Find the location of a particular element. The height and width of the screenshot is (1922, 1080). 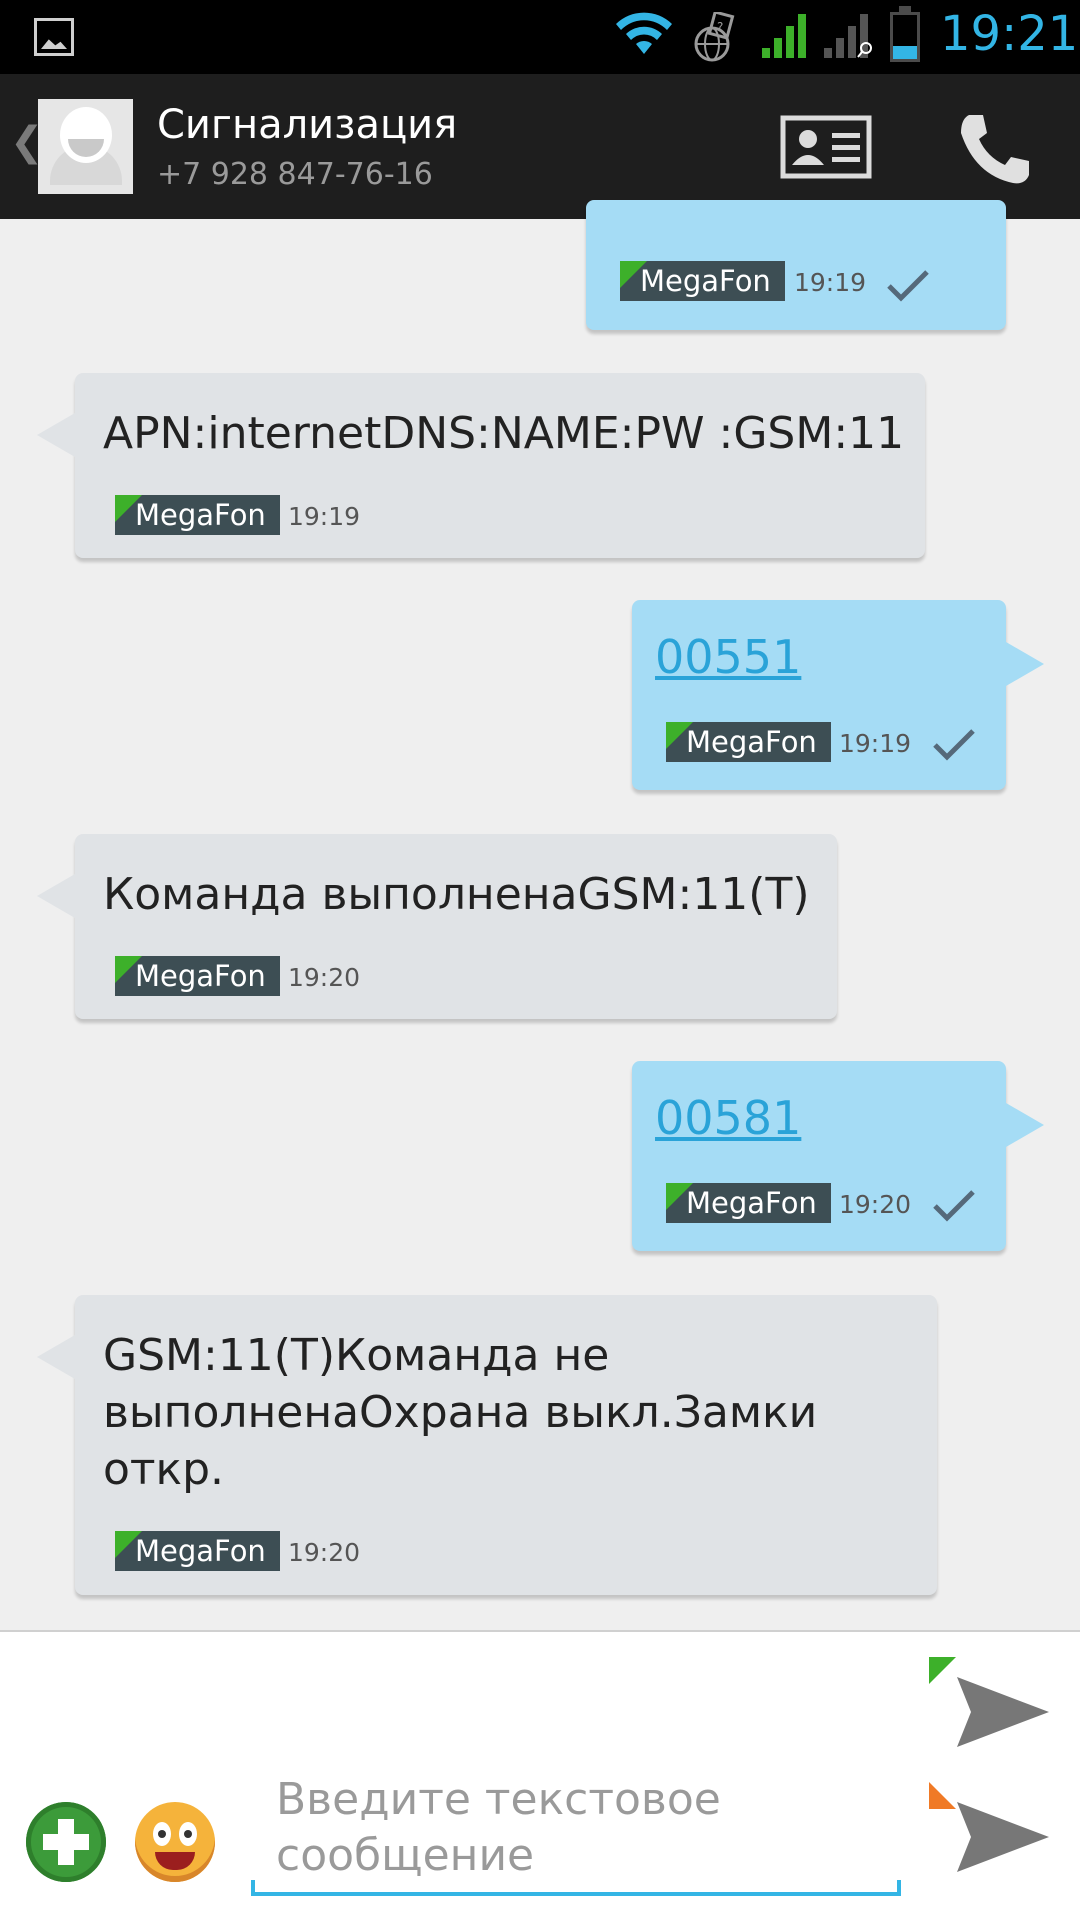

message-input: Введите текстовое сообщение is located at coordinates (576, 1829).